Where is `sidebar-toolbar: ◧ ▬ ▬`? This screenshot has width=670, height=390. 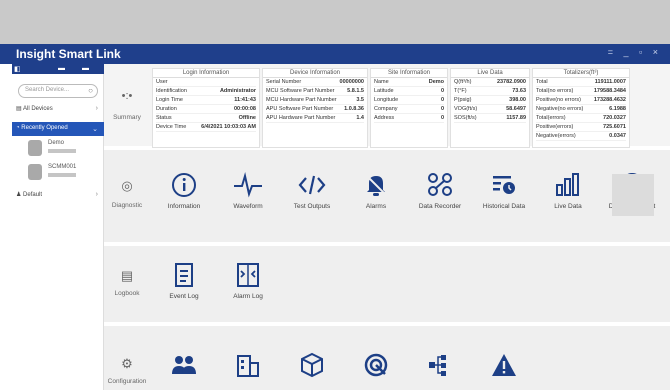
sidebar-toolbar: ◧ ▬ ▬ is located at coordinates (58, 69).